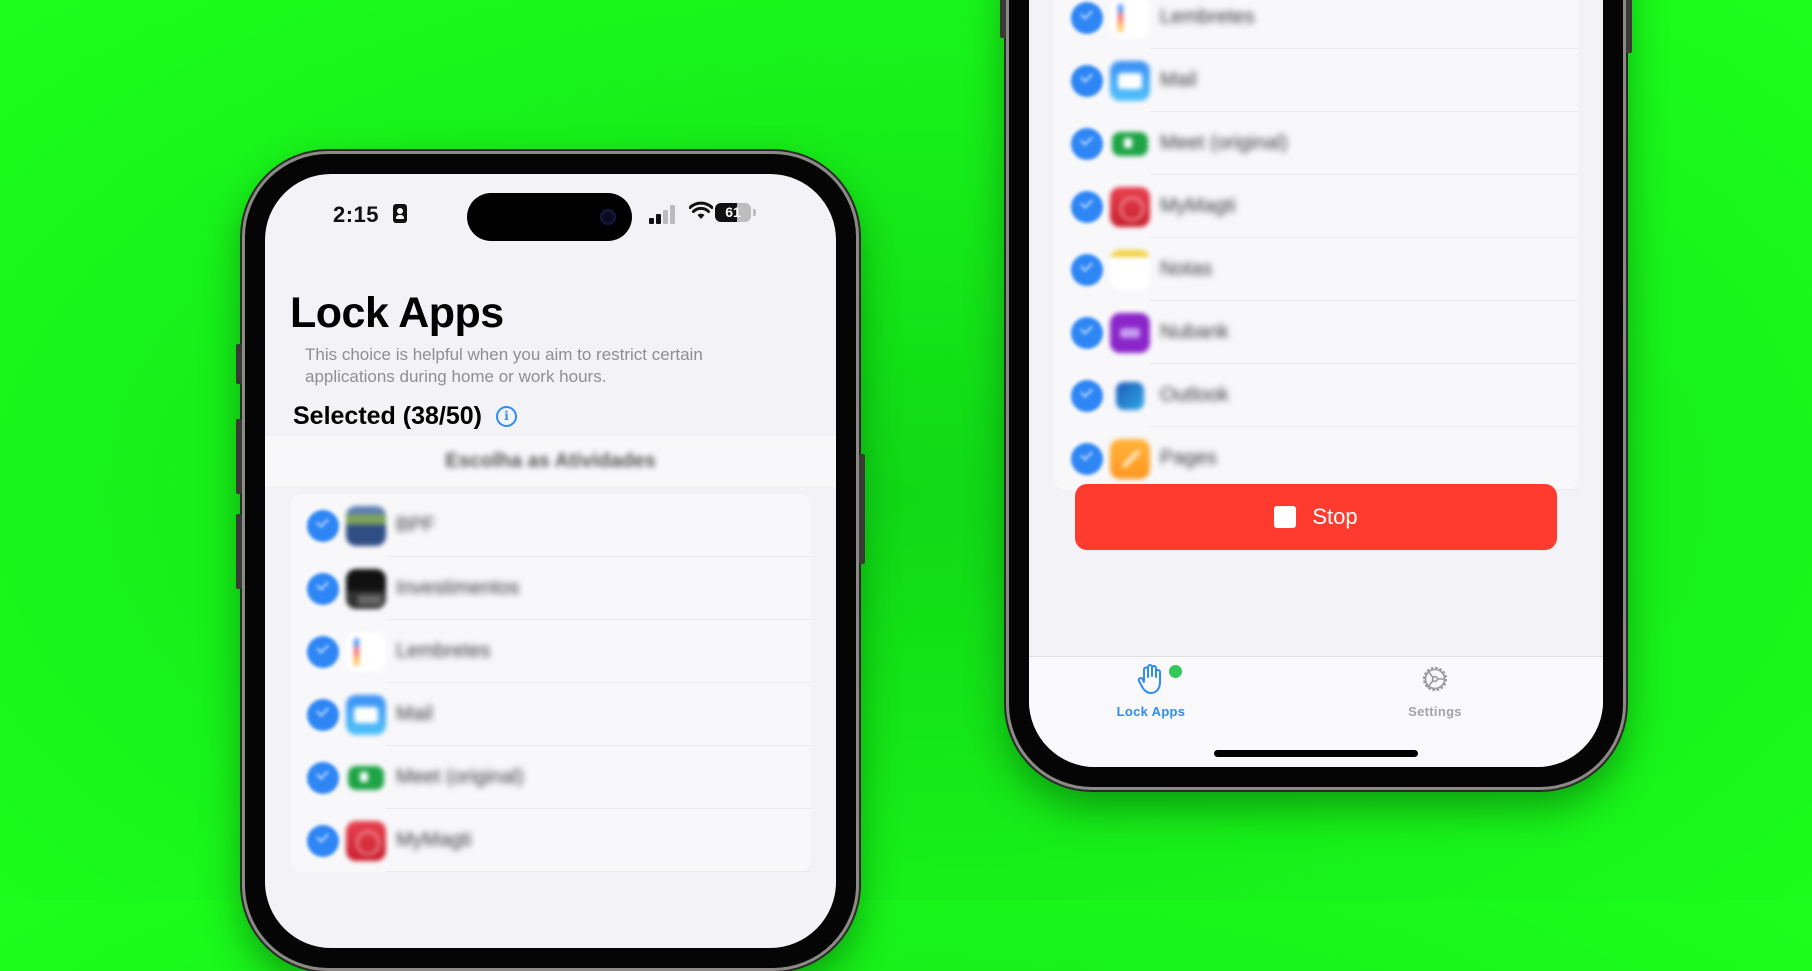 The image size is (1812, 971). I want to click on camera-icon, so click(608, 217).